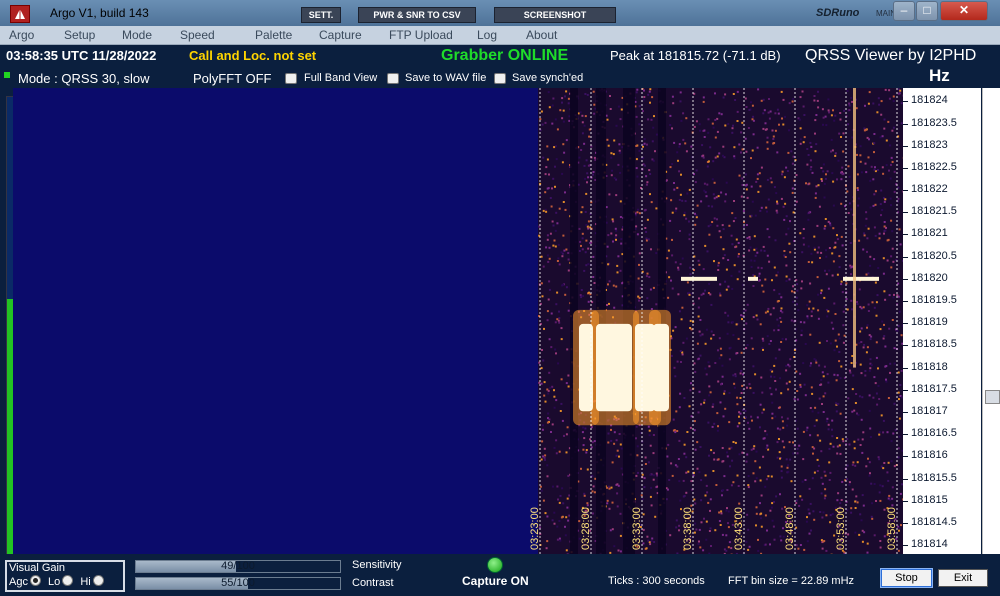 The width and height of the screenshot is (1000, 596). I want to click on minimize-icon: –, so click(904, 11).